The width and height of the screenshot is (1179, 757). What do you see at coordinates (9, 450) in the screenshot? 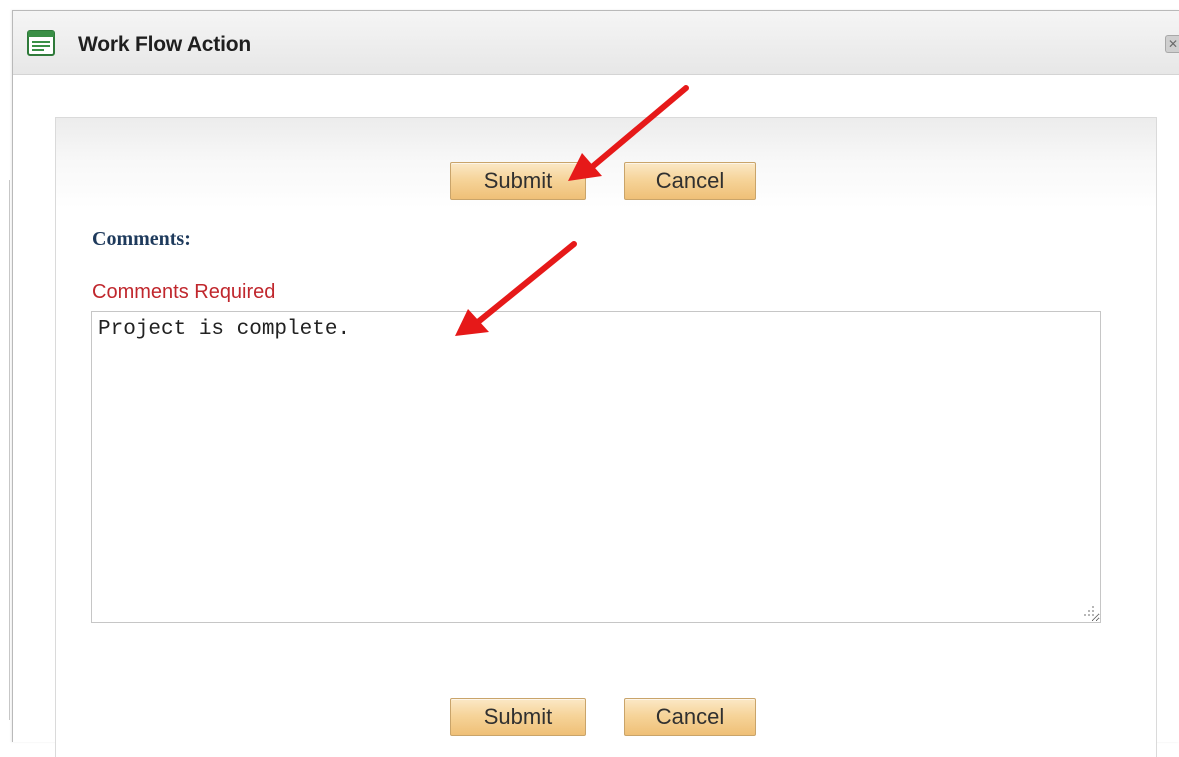
I see `background-edge` at bounding box center [9, 450].